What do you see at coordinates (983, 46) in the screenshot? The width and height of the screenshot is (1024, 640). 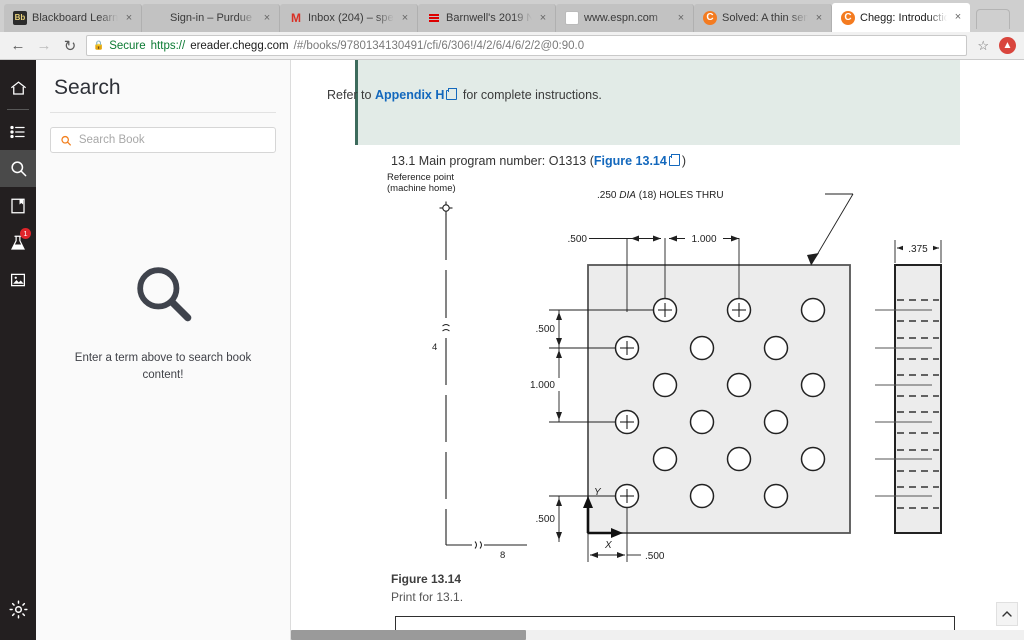 I see `star-icon: ☆` at bounding box center [983, 46].